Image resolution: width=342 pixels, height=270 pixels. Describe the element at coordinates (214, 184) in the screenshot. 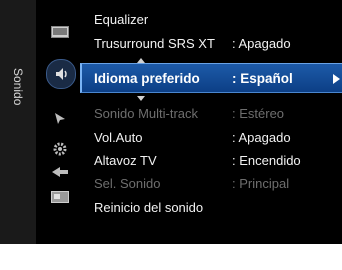

I see `menu-item-sel-sonido: Sel. Sonido : Principal` at that location.